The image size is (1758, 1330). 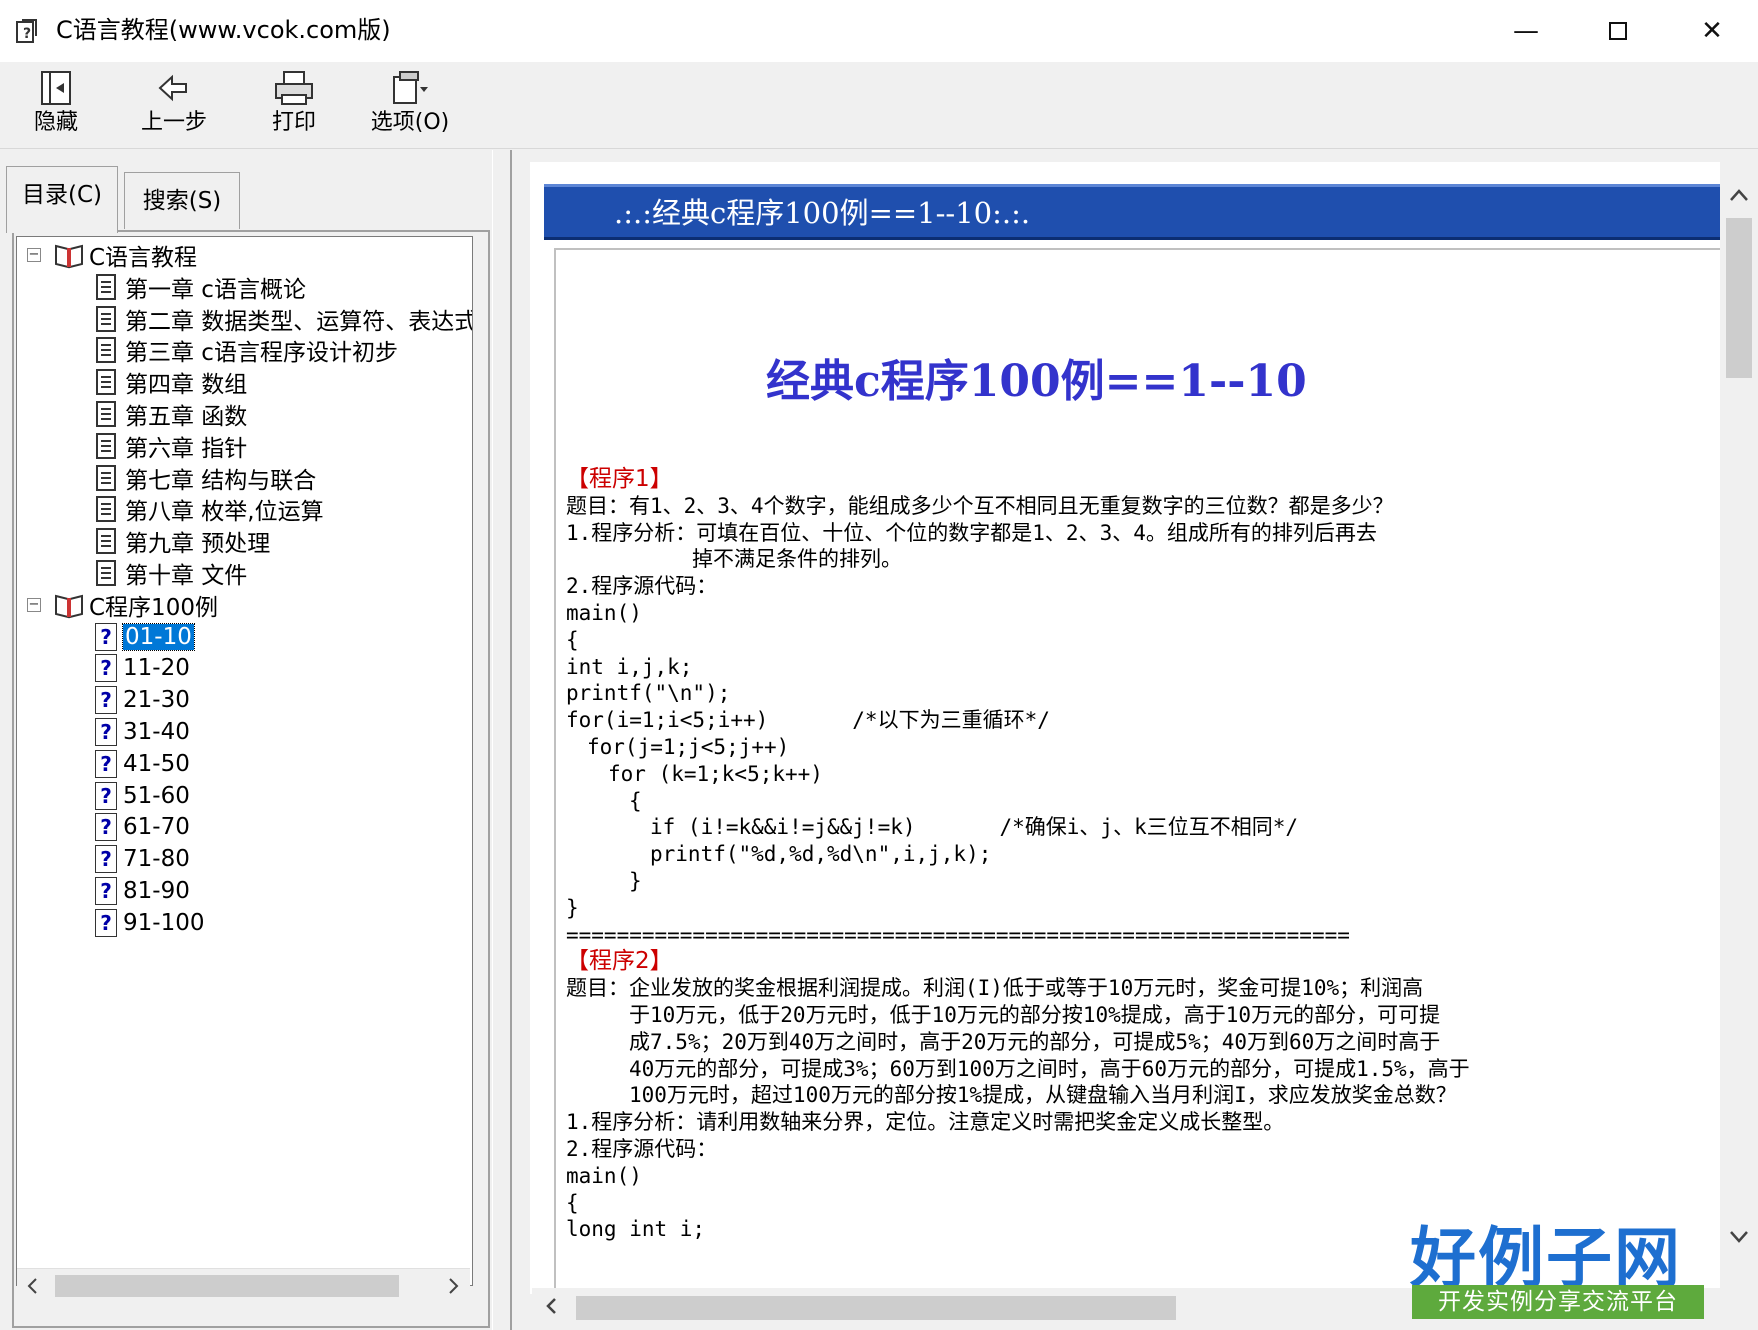 What do you see at coordinates (619, 479) in the screenshot?
I see `section-heading: 【程序1】` at bounding box center [619, 479].